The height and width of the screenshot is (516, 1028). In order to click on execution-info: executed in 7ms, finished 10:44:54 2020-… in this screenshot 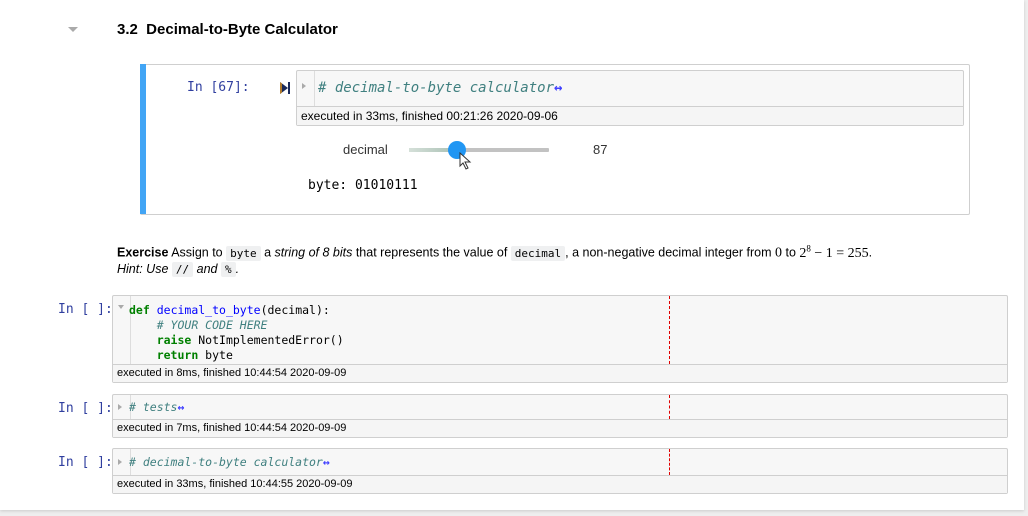, I will do `click(560, 428)`.